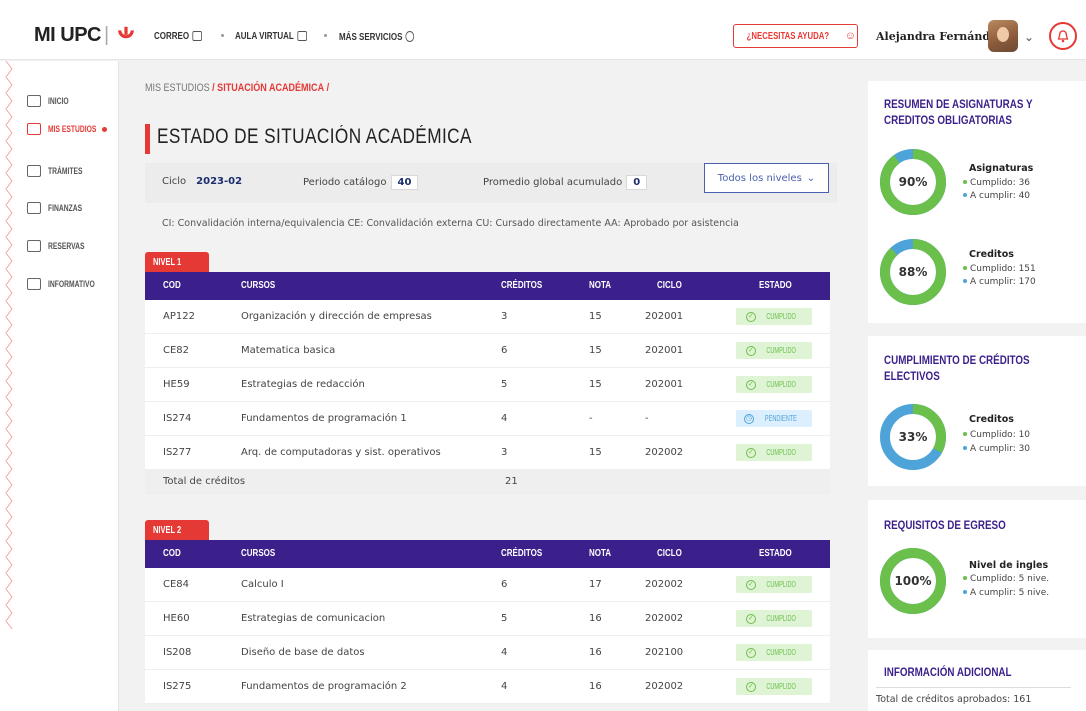 The height and width of the screenshot is (711, 1086). Describe the element at coordinates (314, 136) in the screenshot. I see `page-title: ESTADO DE SITUACIÓN ACADÉMICA` at that location.